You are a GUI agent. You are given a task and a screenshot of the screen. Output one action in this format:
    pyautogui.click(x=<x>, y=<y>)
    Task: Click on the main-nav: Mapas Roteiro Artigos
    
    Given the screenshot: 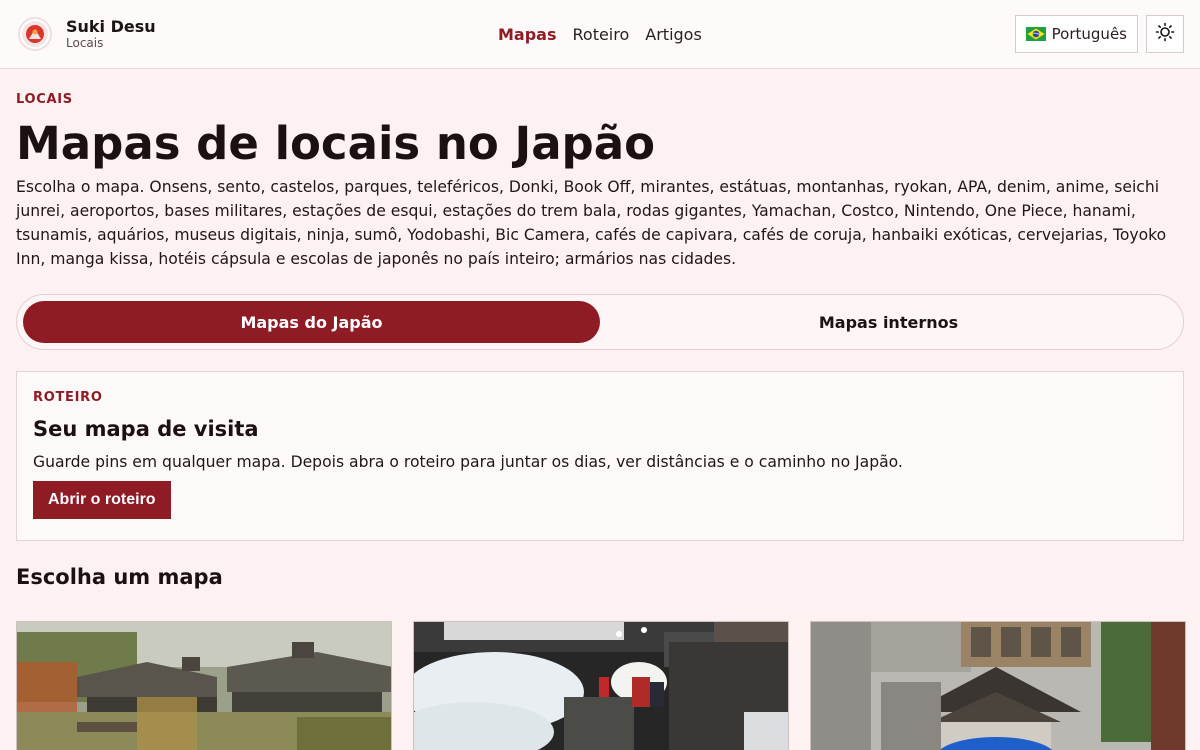 What is the action you would take?
    pyautogui.click(x=600, y=34)
    